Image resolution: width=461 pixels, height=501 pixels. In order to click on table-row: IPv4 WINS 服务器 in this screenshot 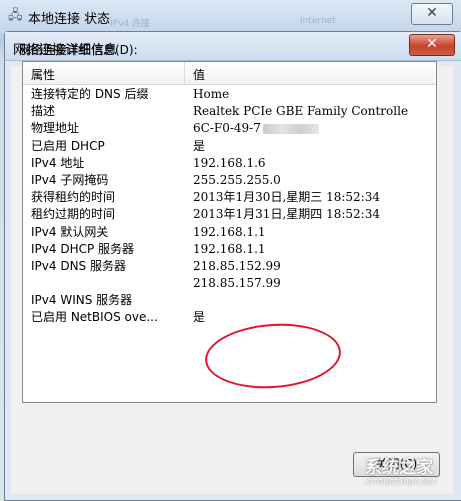, I will do `click(229, 300)`.